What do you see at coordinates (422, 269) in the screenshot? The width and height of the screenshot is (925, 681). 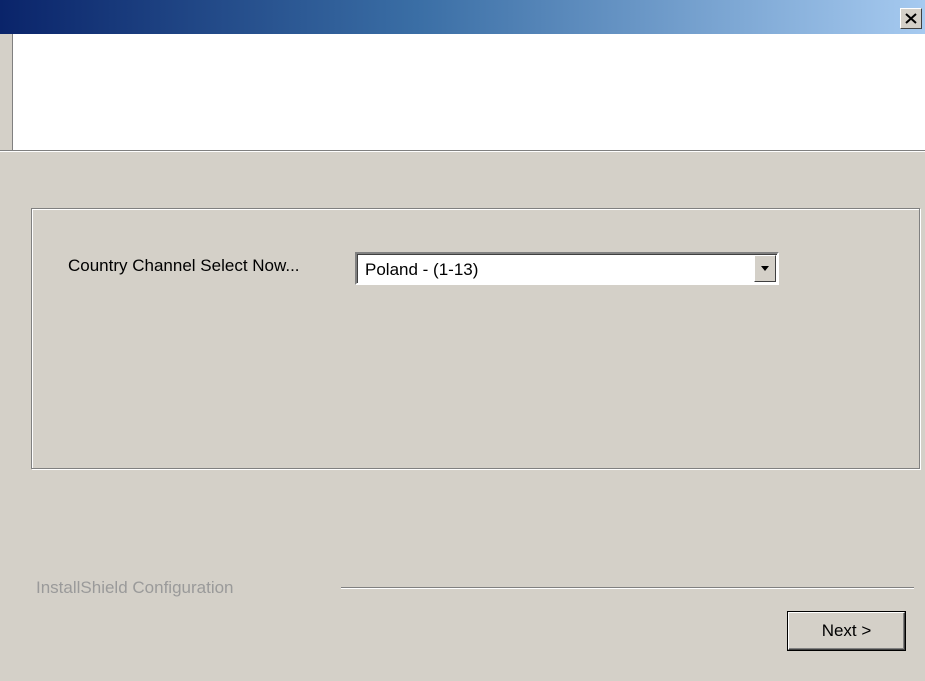 I see `country-channel-selected-value: Poland - (1-13)` at bounding box center [422, 269].